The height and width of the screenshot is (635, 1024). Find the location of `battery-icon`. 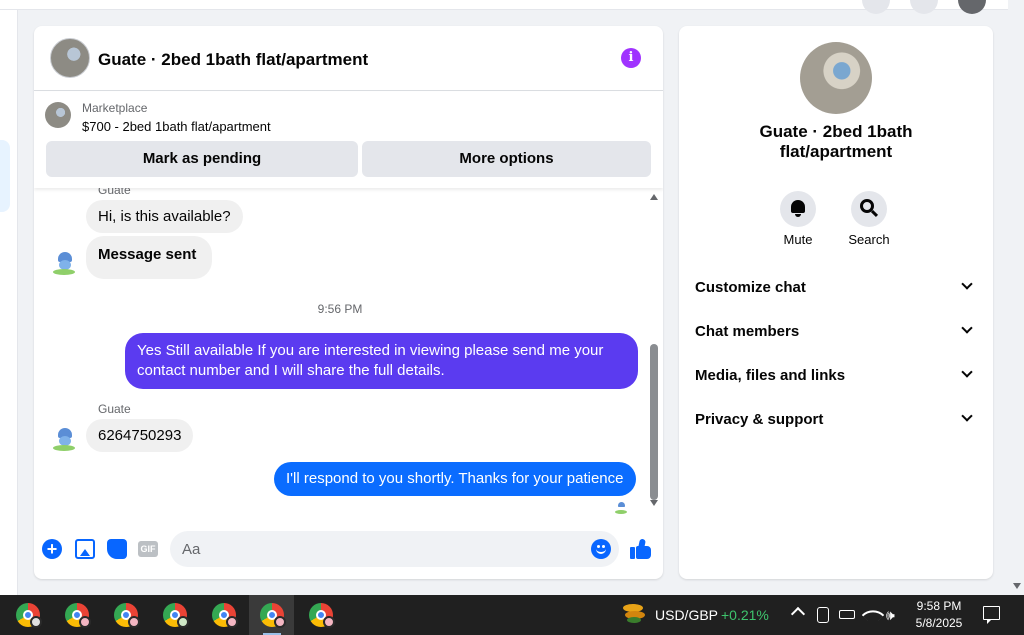

battery-icon is located at coordinates (847, 614).